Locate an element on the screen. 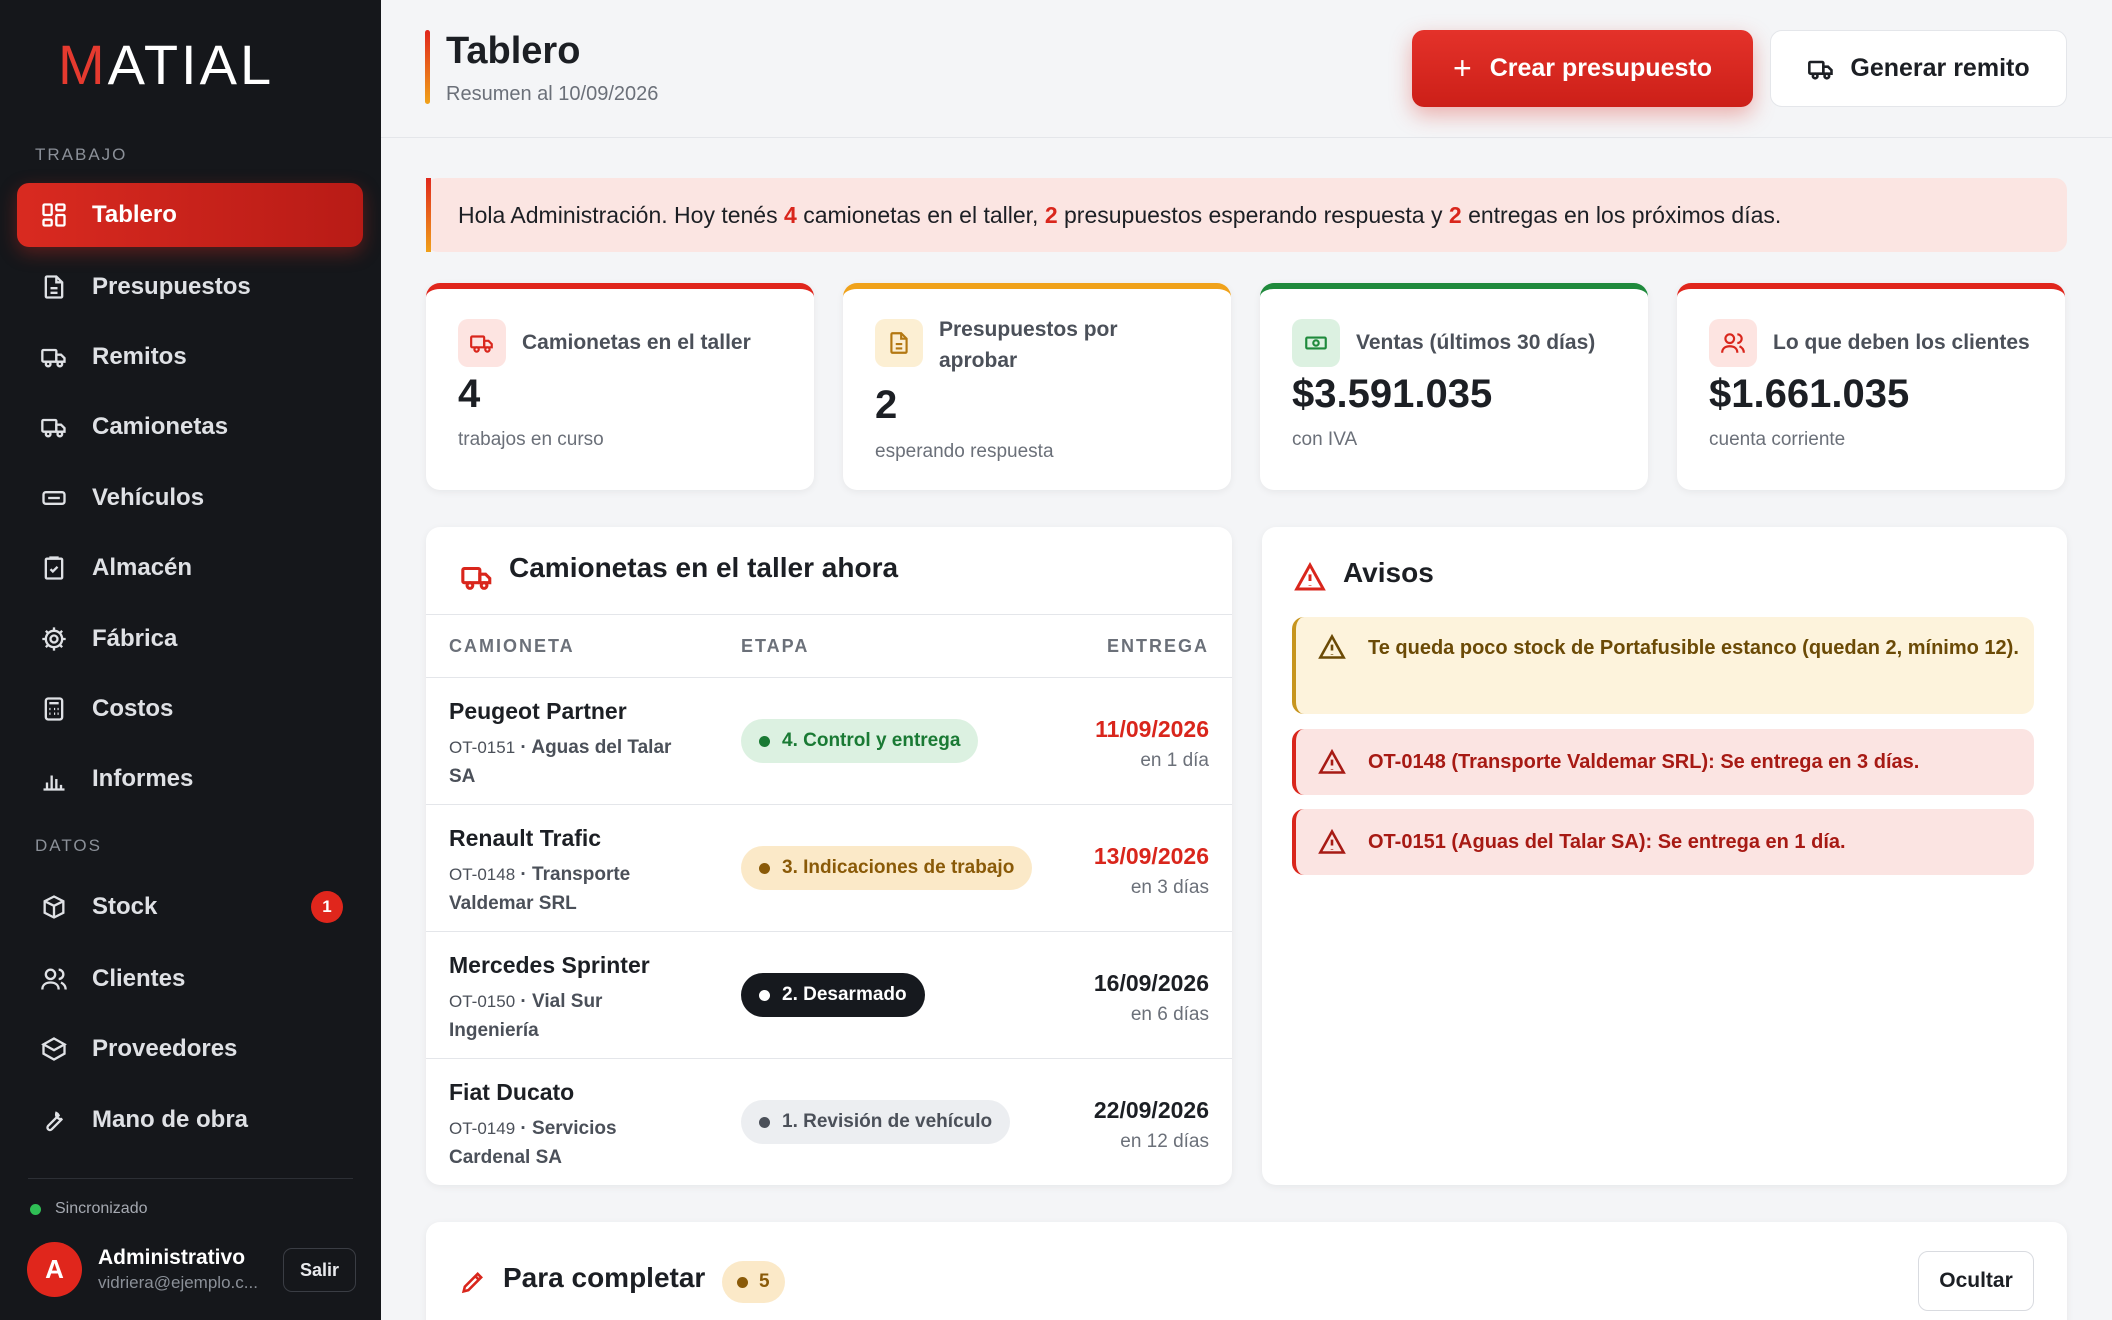 Image resolution: width=2112 pixels, height=1320 pixels. delivery-relative: en 1 día is located at coordinates (1174, 760).